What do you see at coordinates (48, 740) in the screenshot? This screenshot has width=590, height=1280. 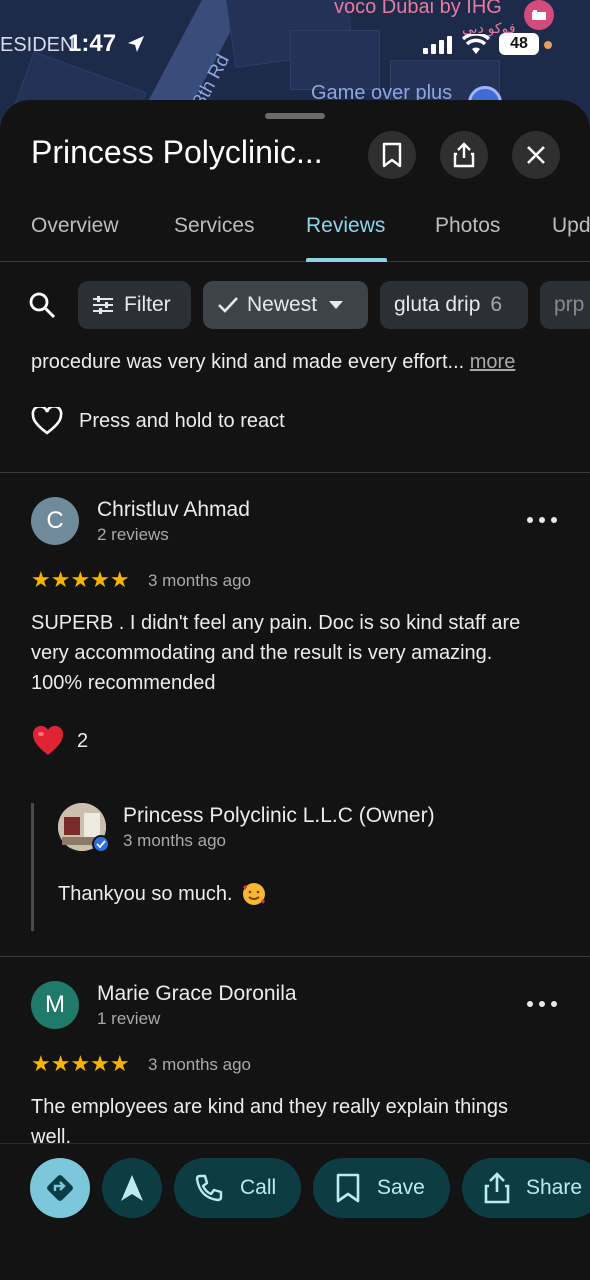 I see `red-heart-icon` at bounding box center [48, 740].